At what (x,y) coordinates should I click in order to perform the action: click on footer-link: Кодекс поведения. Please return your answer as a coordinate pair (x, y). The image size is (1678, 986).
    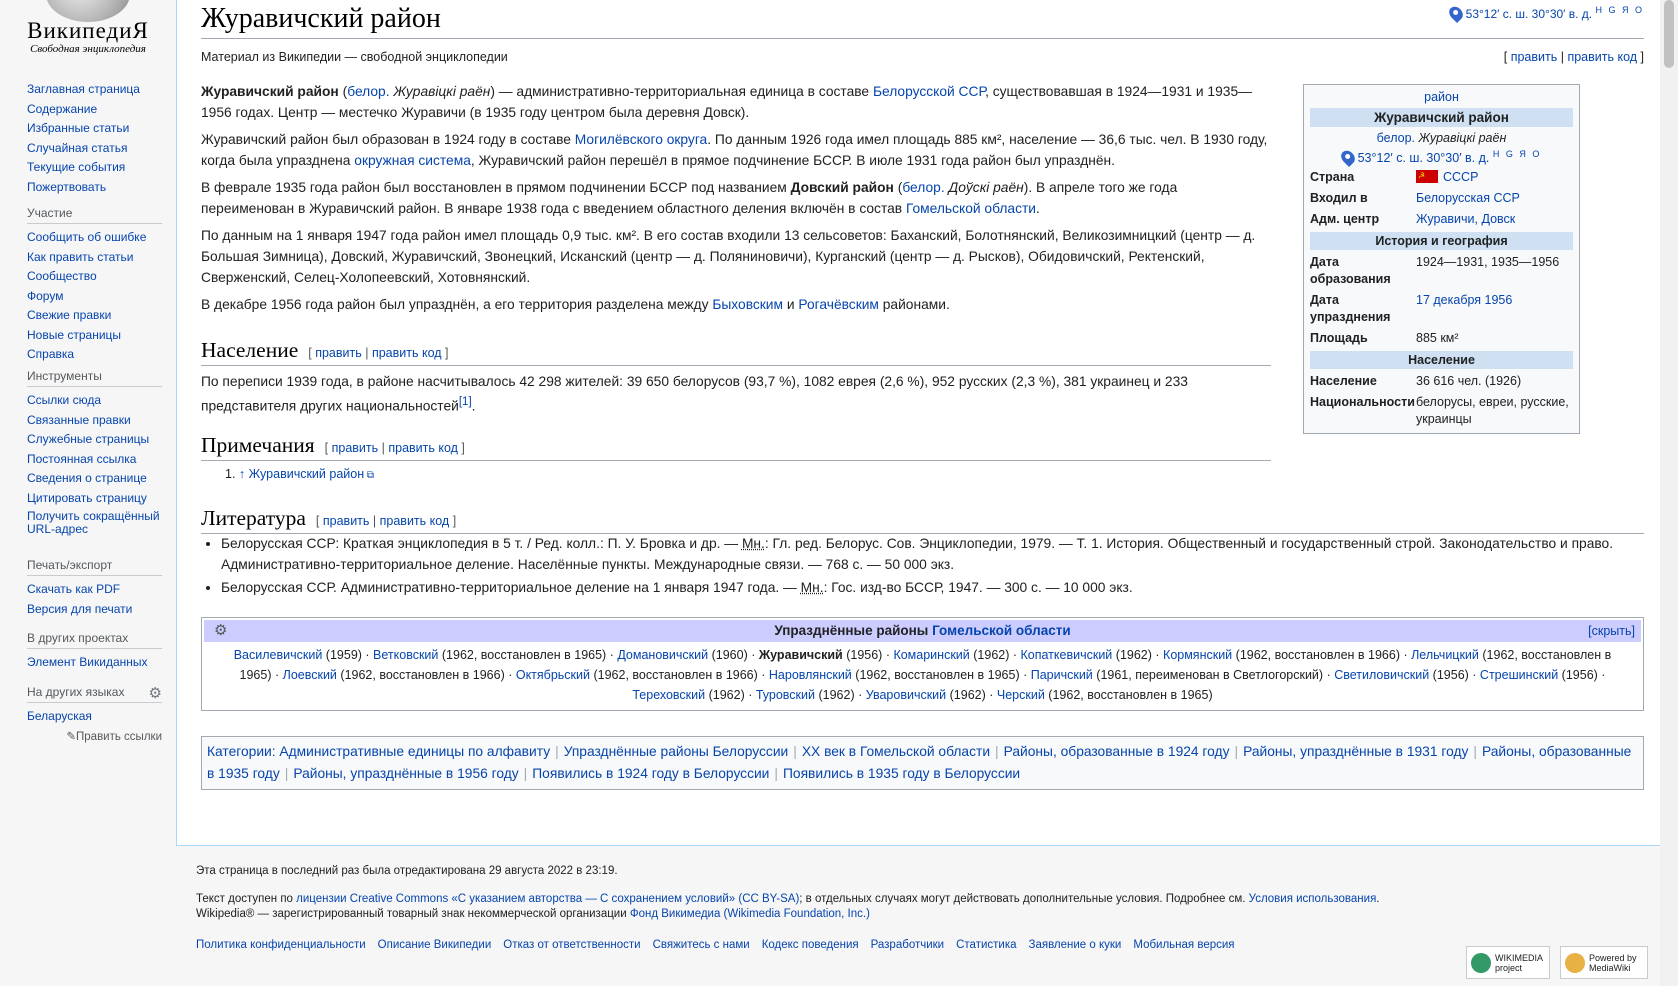
    Looking at the image, I should click on (810, 945).